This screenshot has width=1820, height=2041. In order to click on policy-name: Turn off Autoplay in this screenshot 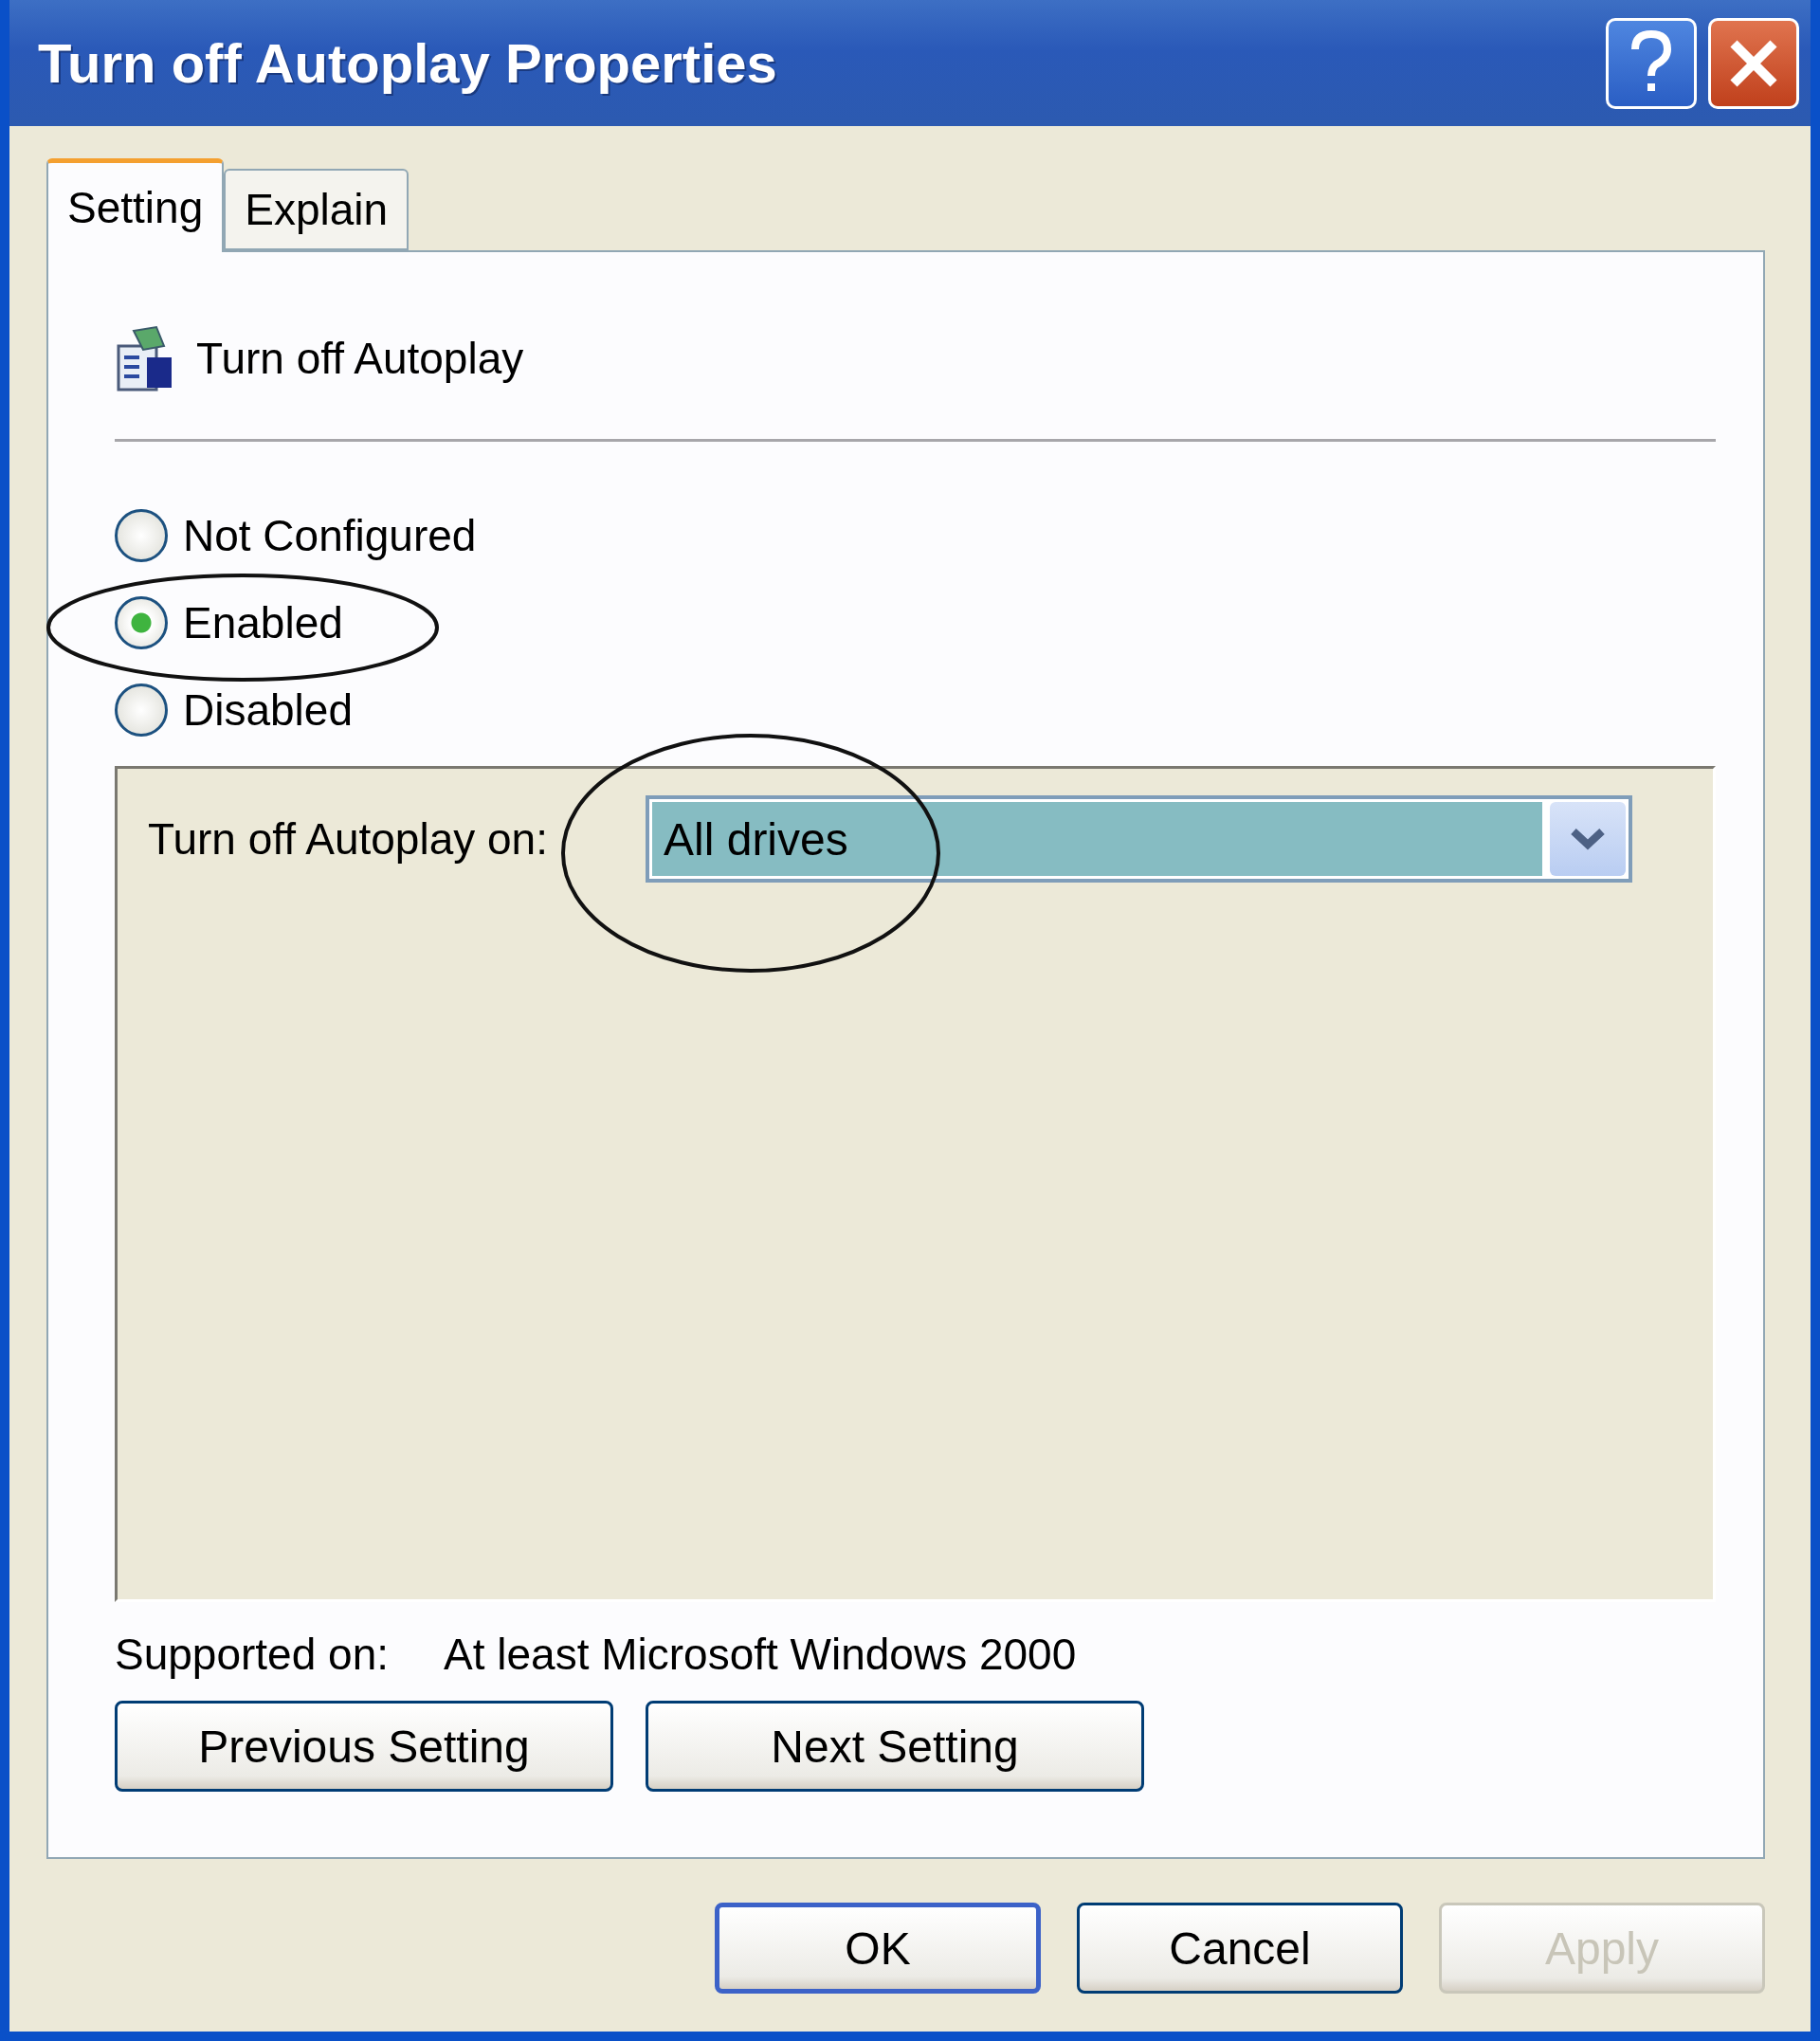, I will do `click(360, 358)`.